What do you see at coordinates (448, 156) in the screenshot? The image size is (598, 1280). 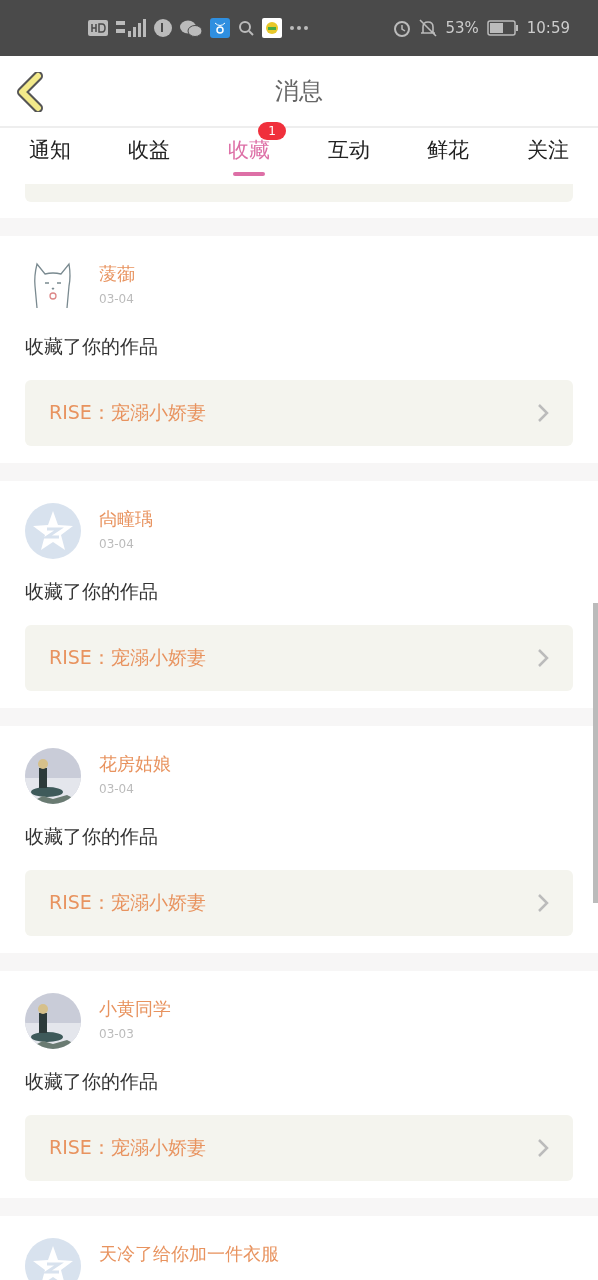 I see `tab: 鲜花` at bounding box center [448, 156].